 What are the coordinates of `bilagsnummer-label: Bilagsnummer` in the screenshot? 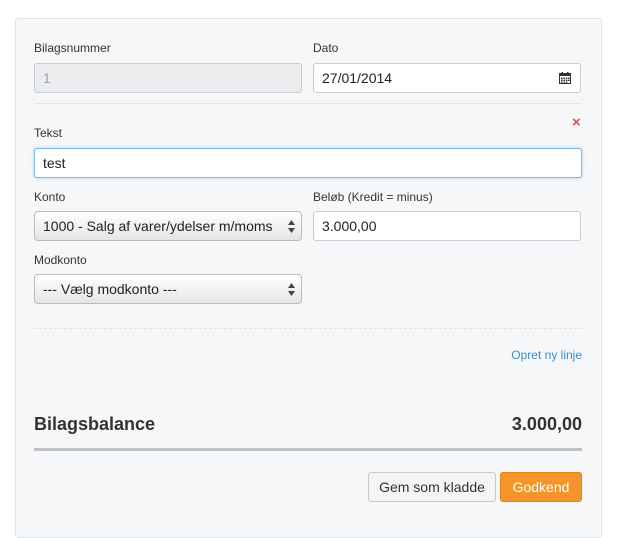 It's located at (72, 48).